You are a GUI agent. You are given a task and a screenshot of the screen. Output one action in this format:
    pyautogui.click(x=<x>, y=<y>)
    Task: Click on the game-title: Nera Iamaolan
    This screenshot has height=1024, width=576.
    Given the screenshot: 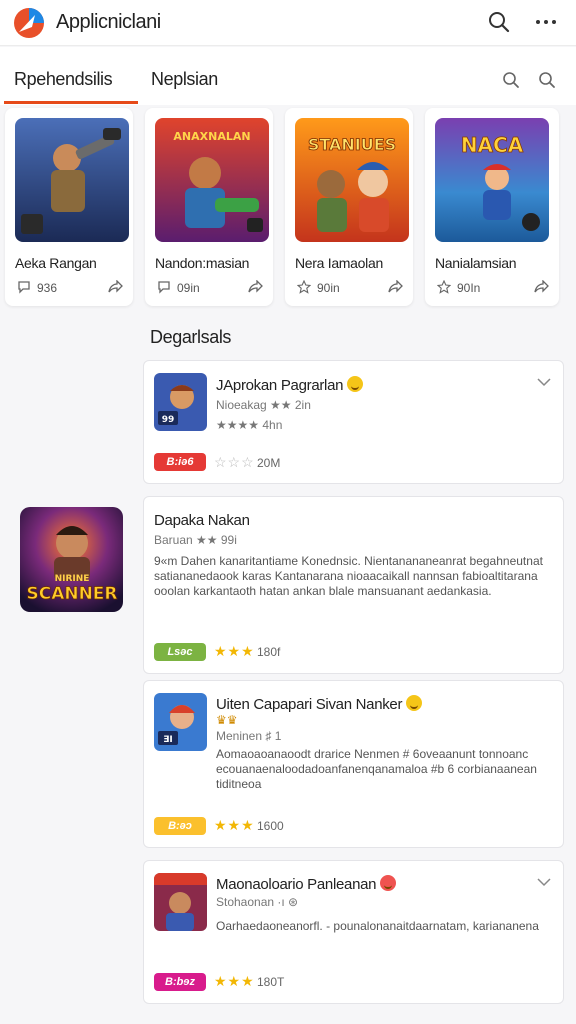 What is the action you would take?
    pyautogui.click(x=339, y=263)
    